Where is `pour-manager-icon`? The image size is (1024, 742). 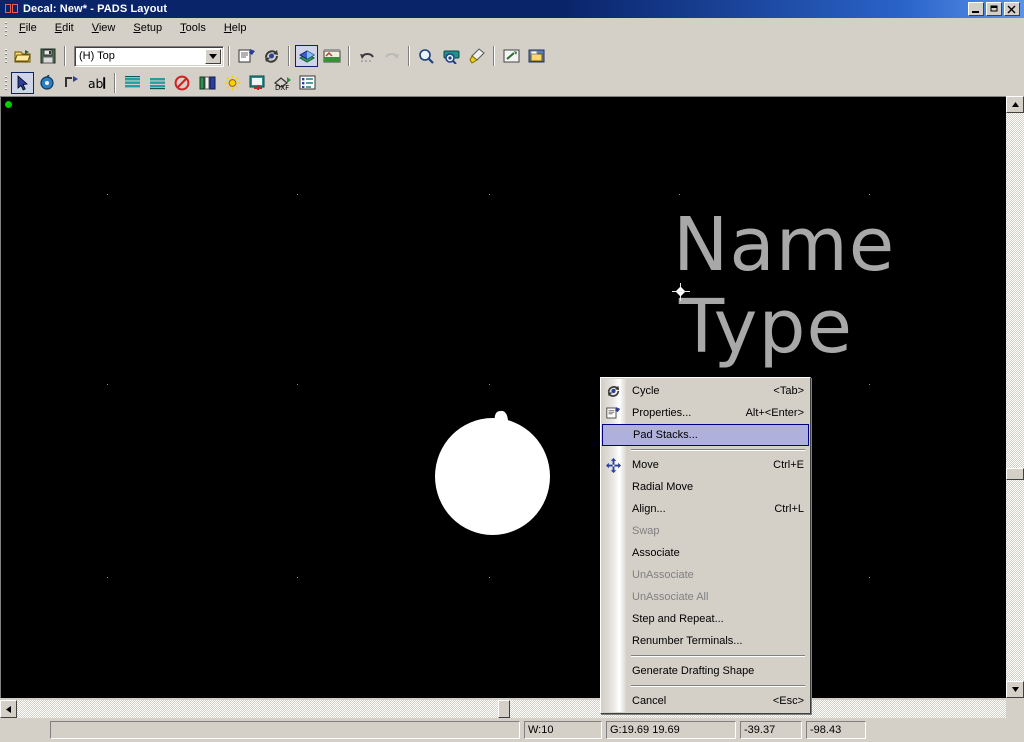 pour-manager-icon is located at coordinates (511, 56).